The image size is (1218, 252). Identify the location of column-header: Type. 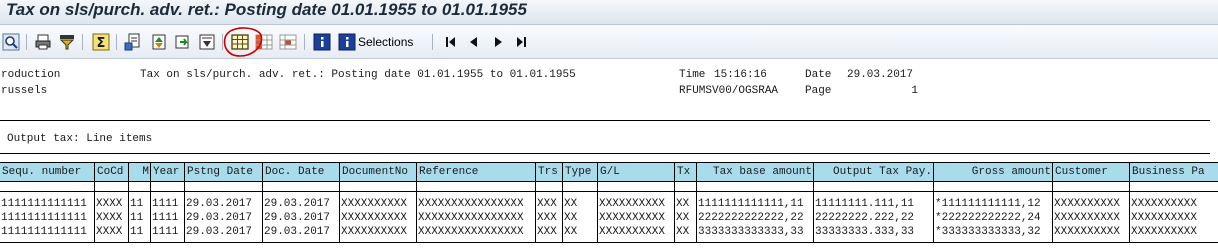
(580, 172).